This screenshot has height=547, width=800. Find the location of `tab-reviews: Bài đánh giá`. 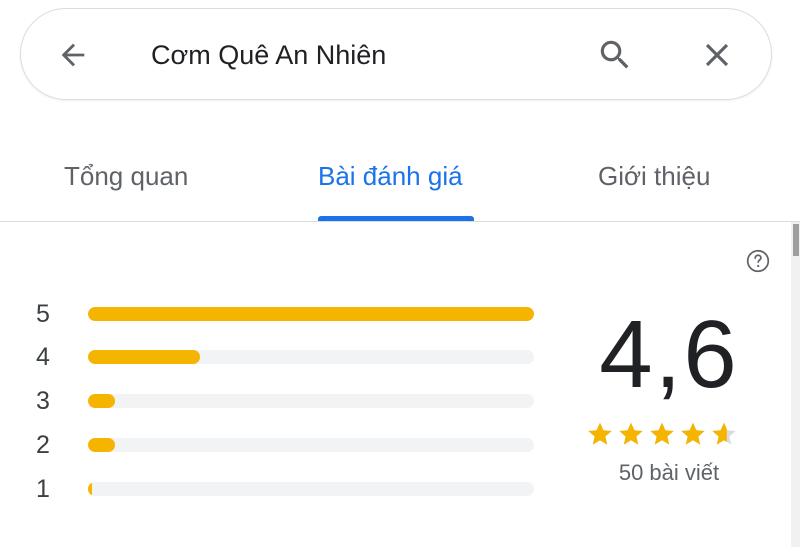

tab-reviews: Bài đánh giá is located at coordinates (390, 176).